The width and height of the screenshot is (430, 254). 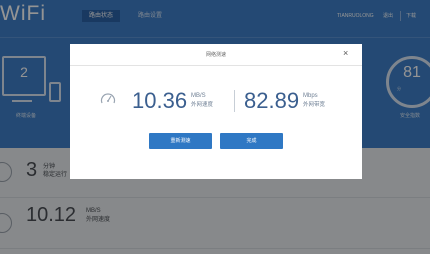 I want to click on download-speed-value: 10.36, so click(x=160, y=100).